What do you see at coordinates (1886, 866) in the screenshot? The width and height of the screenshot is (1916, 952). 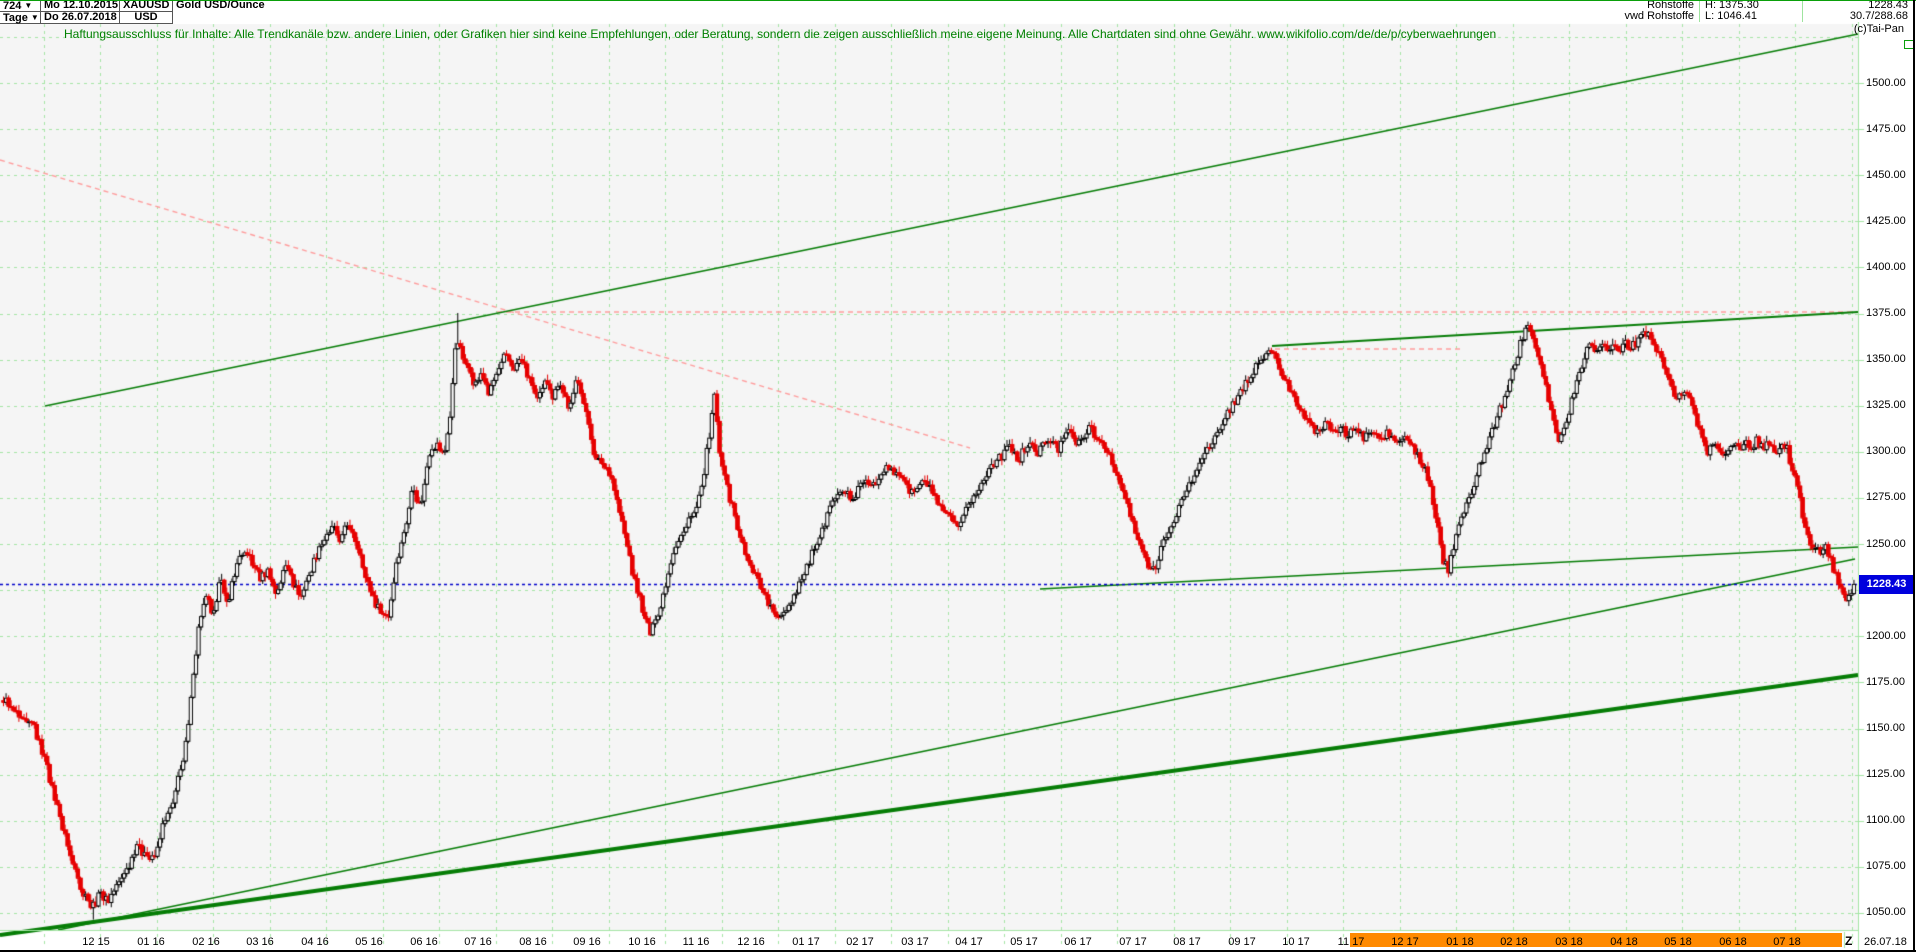 I see `y-axis-label: 1075.00` at bounding box center [1886, 866].